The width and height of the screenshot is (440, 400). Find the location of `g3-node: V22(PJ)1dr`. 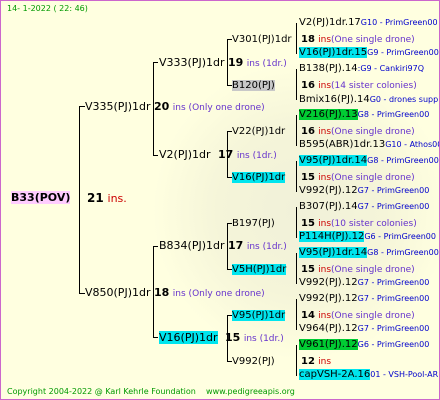

g3-node: V22(PJ)1dr is located at coordinates (258, 132).